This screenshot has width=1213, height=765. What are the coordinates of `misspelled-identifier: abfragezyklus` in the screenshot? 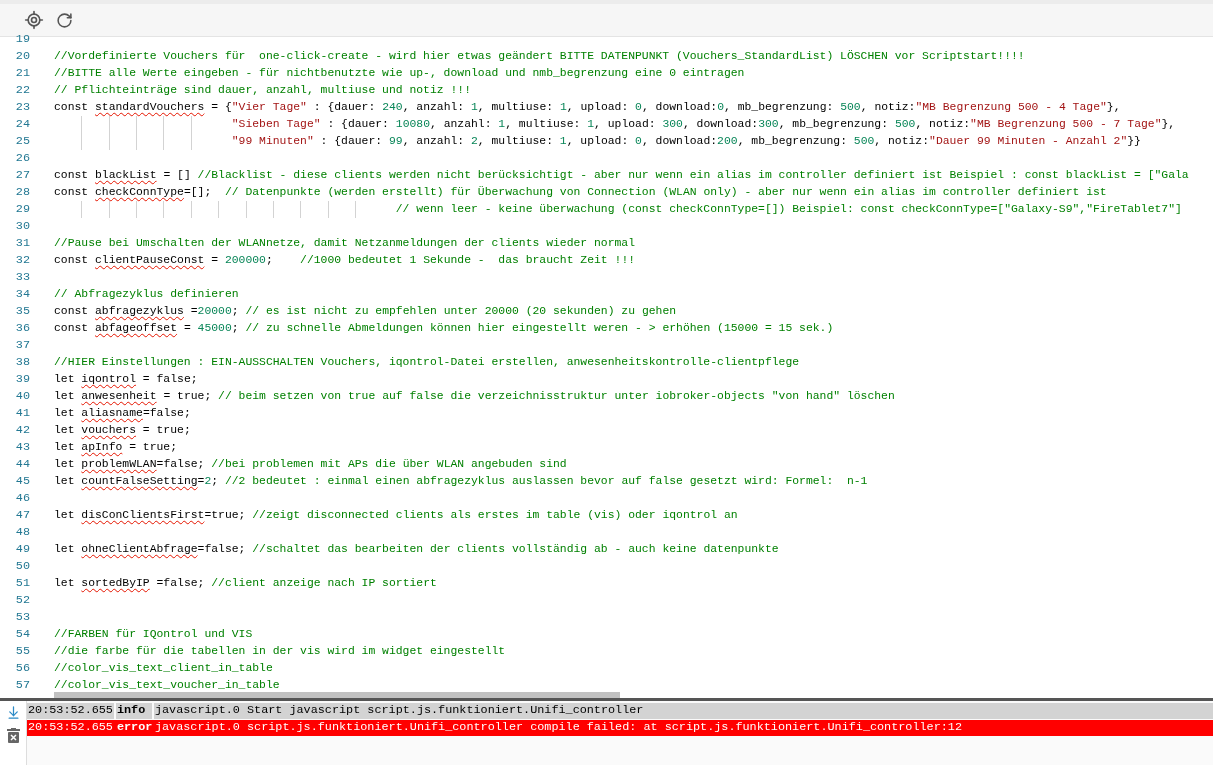 It's located at (139, 311).